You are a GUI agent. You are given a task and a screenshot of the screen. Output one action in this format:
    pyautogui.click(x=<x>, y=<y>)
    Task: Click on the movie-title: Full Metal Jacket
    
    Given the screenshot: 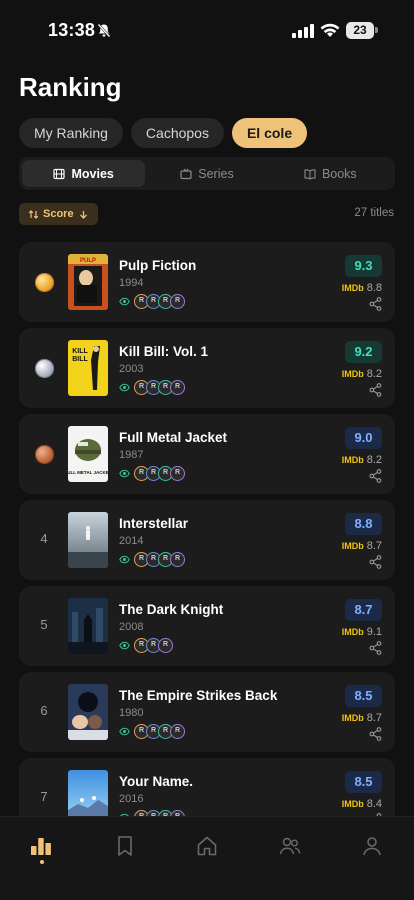 What is the action you would take?
    pyautogui.click(x=173, y=437)
    